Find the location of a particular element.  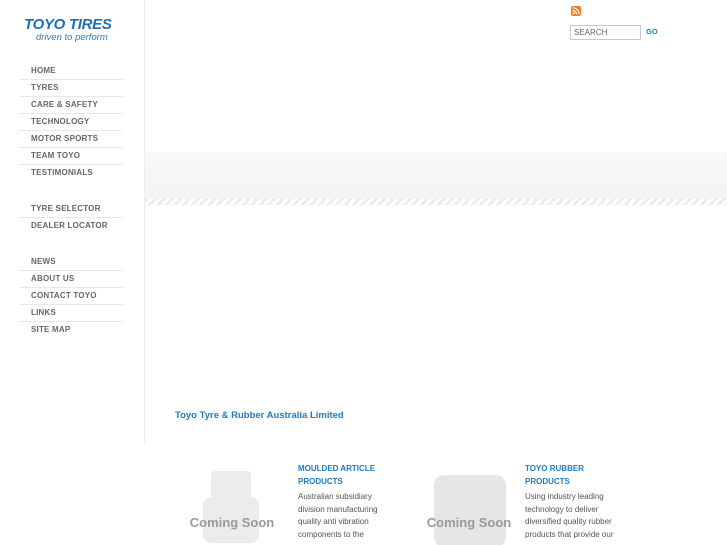

description-line: technology to deliver is located at coordinates (562, 509).